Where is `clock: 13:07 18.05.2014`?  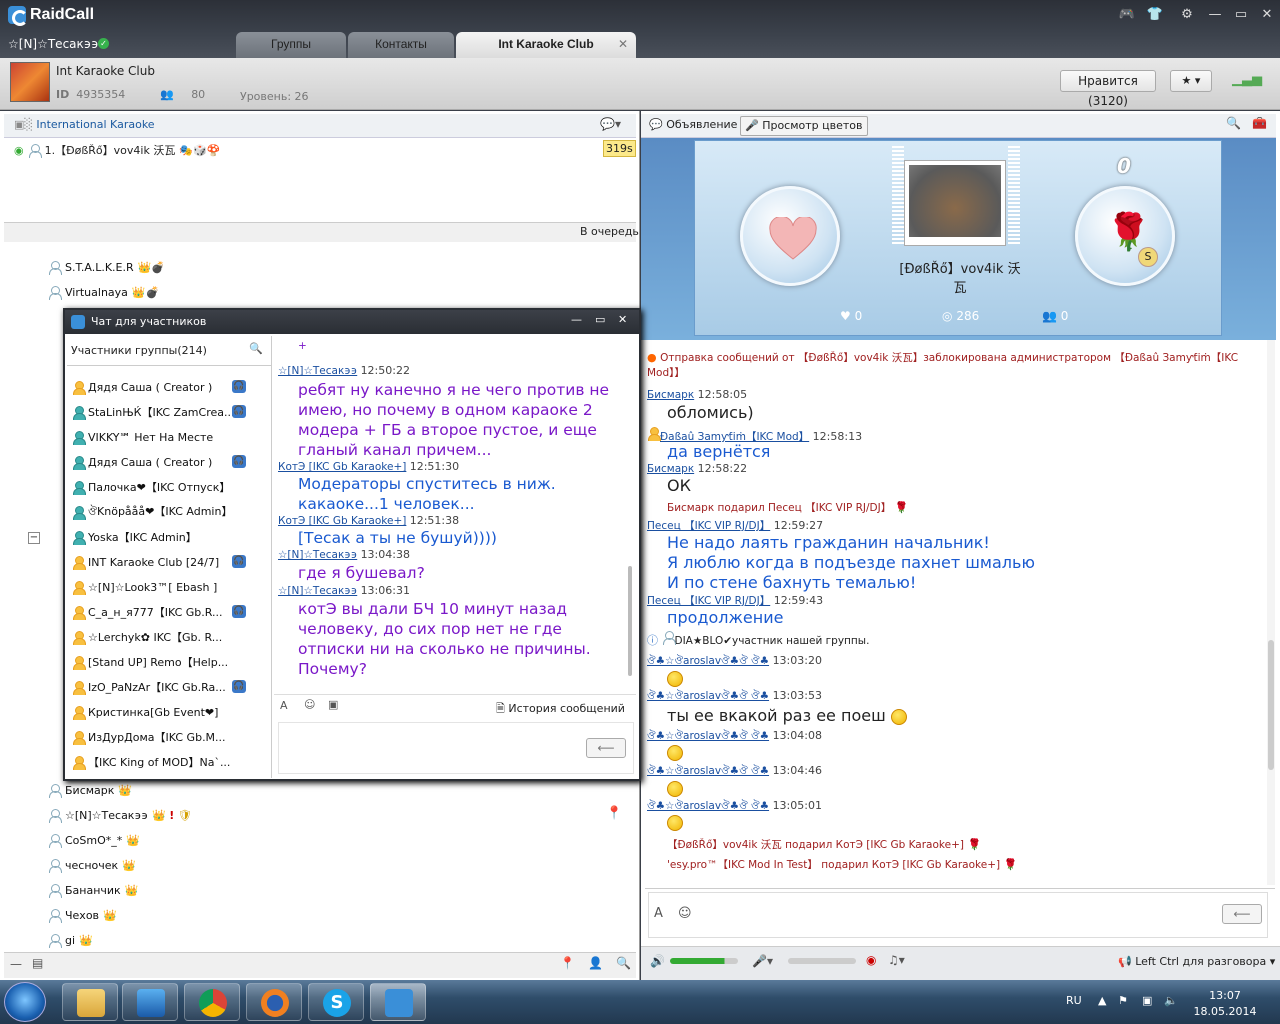
clock: 13:07 18.05.2014 is located at coordinates (1225, 1004).